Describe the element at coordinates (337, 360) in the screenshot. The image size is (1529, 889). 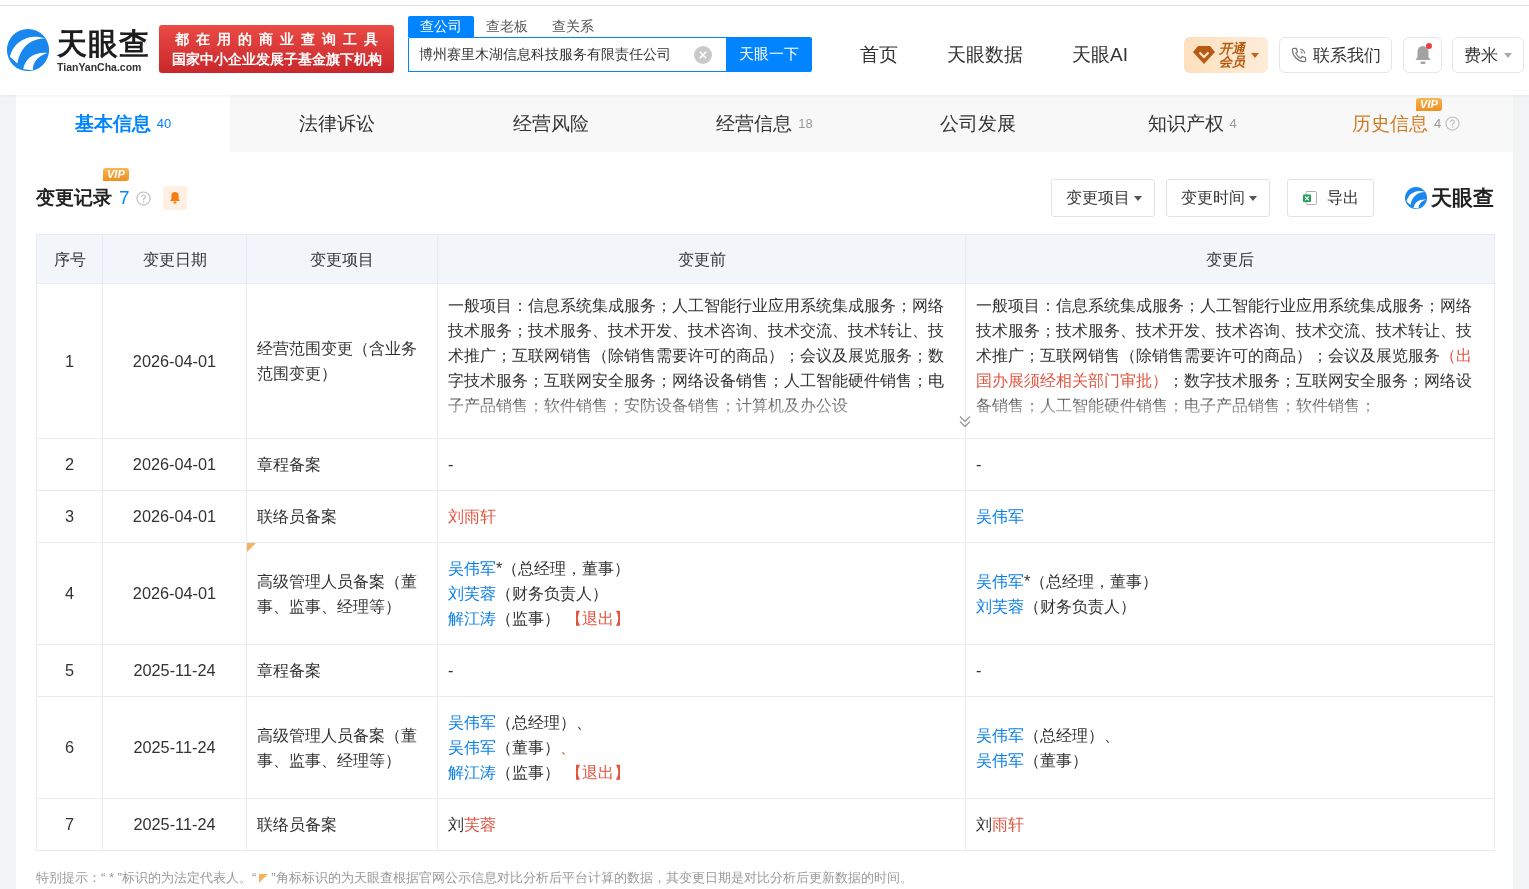
I see `table-cell: 经营范围变更（含业务范围变更）` at that location.